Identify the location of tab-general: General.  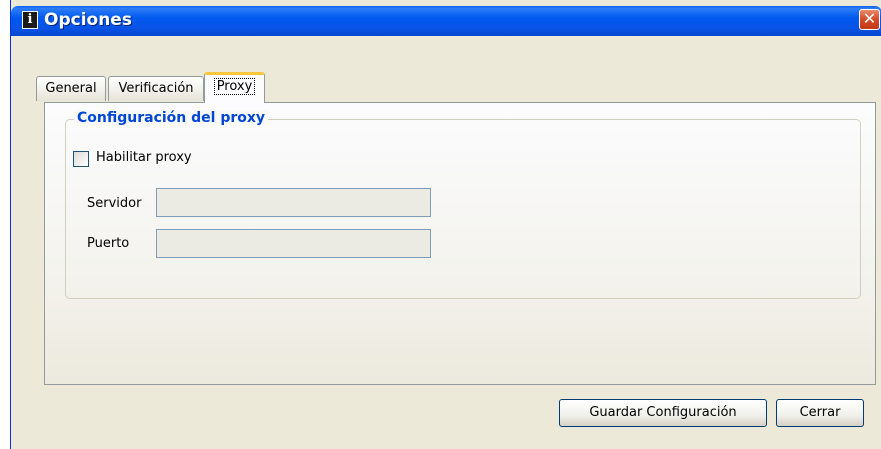
(71, 88).